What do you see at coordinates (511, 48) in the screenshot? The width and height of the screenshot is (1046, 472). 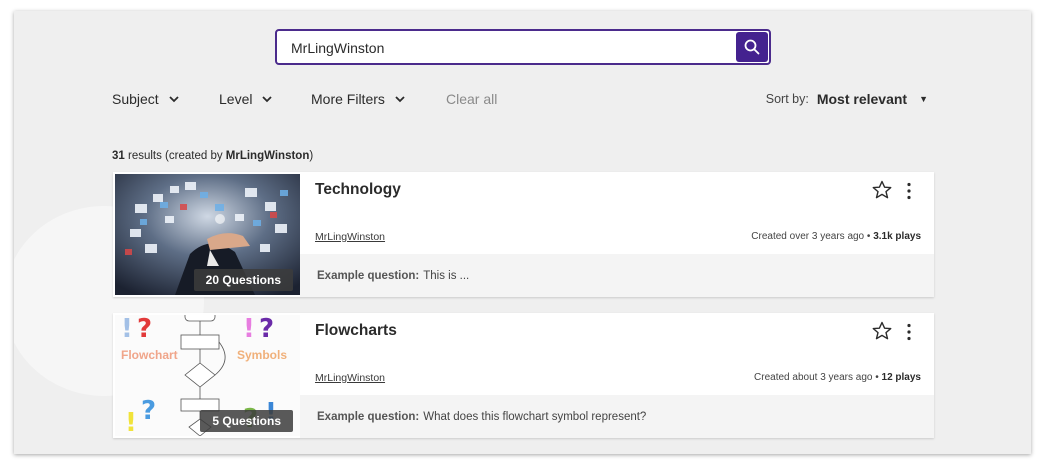 I see `search-input` at bounding box center [511, 48].